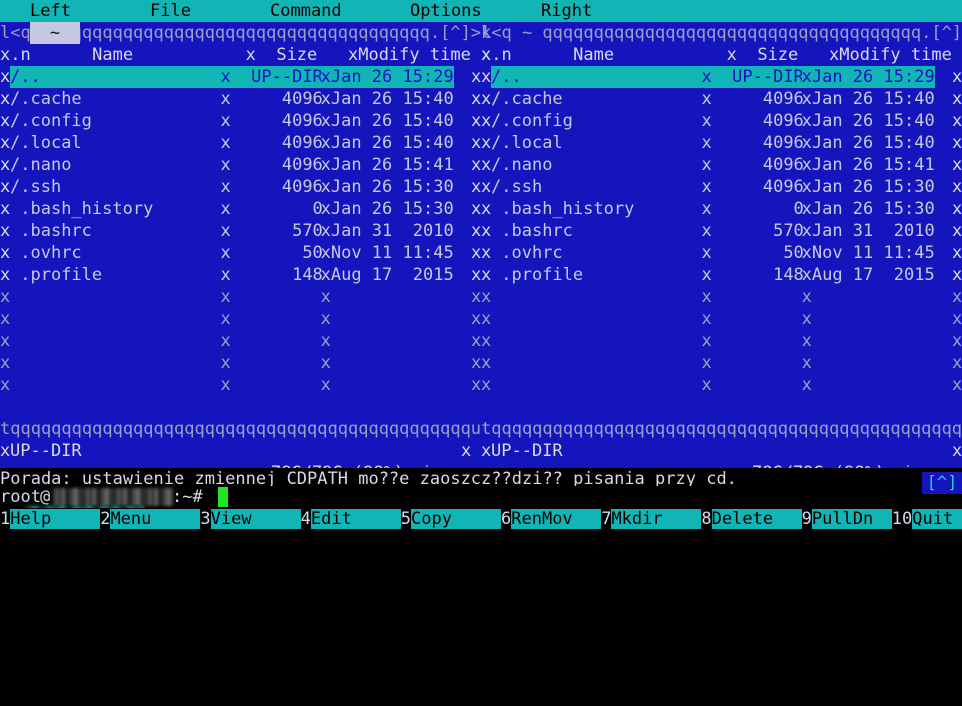 The width and height of the screenshot is (962, 706). I want to click on right-panel-vline-end: x, so click(957, 451).